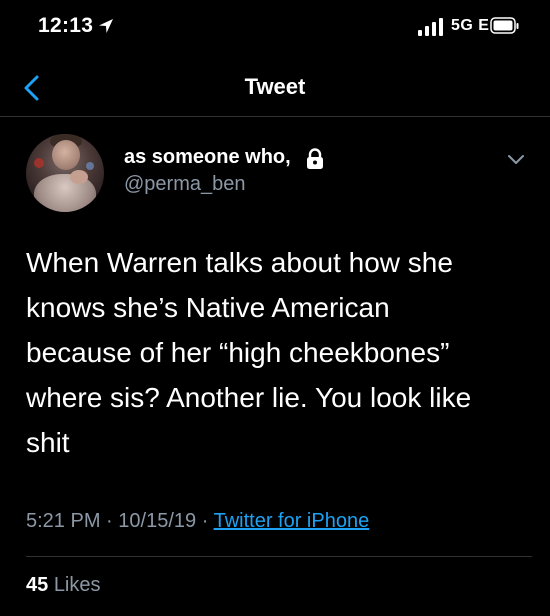  I want to click on likes-row: 45 Likes, so click(63, 585).